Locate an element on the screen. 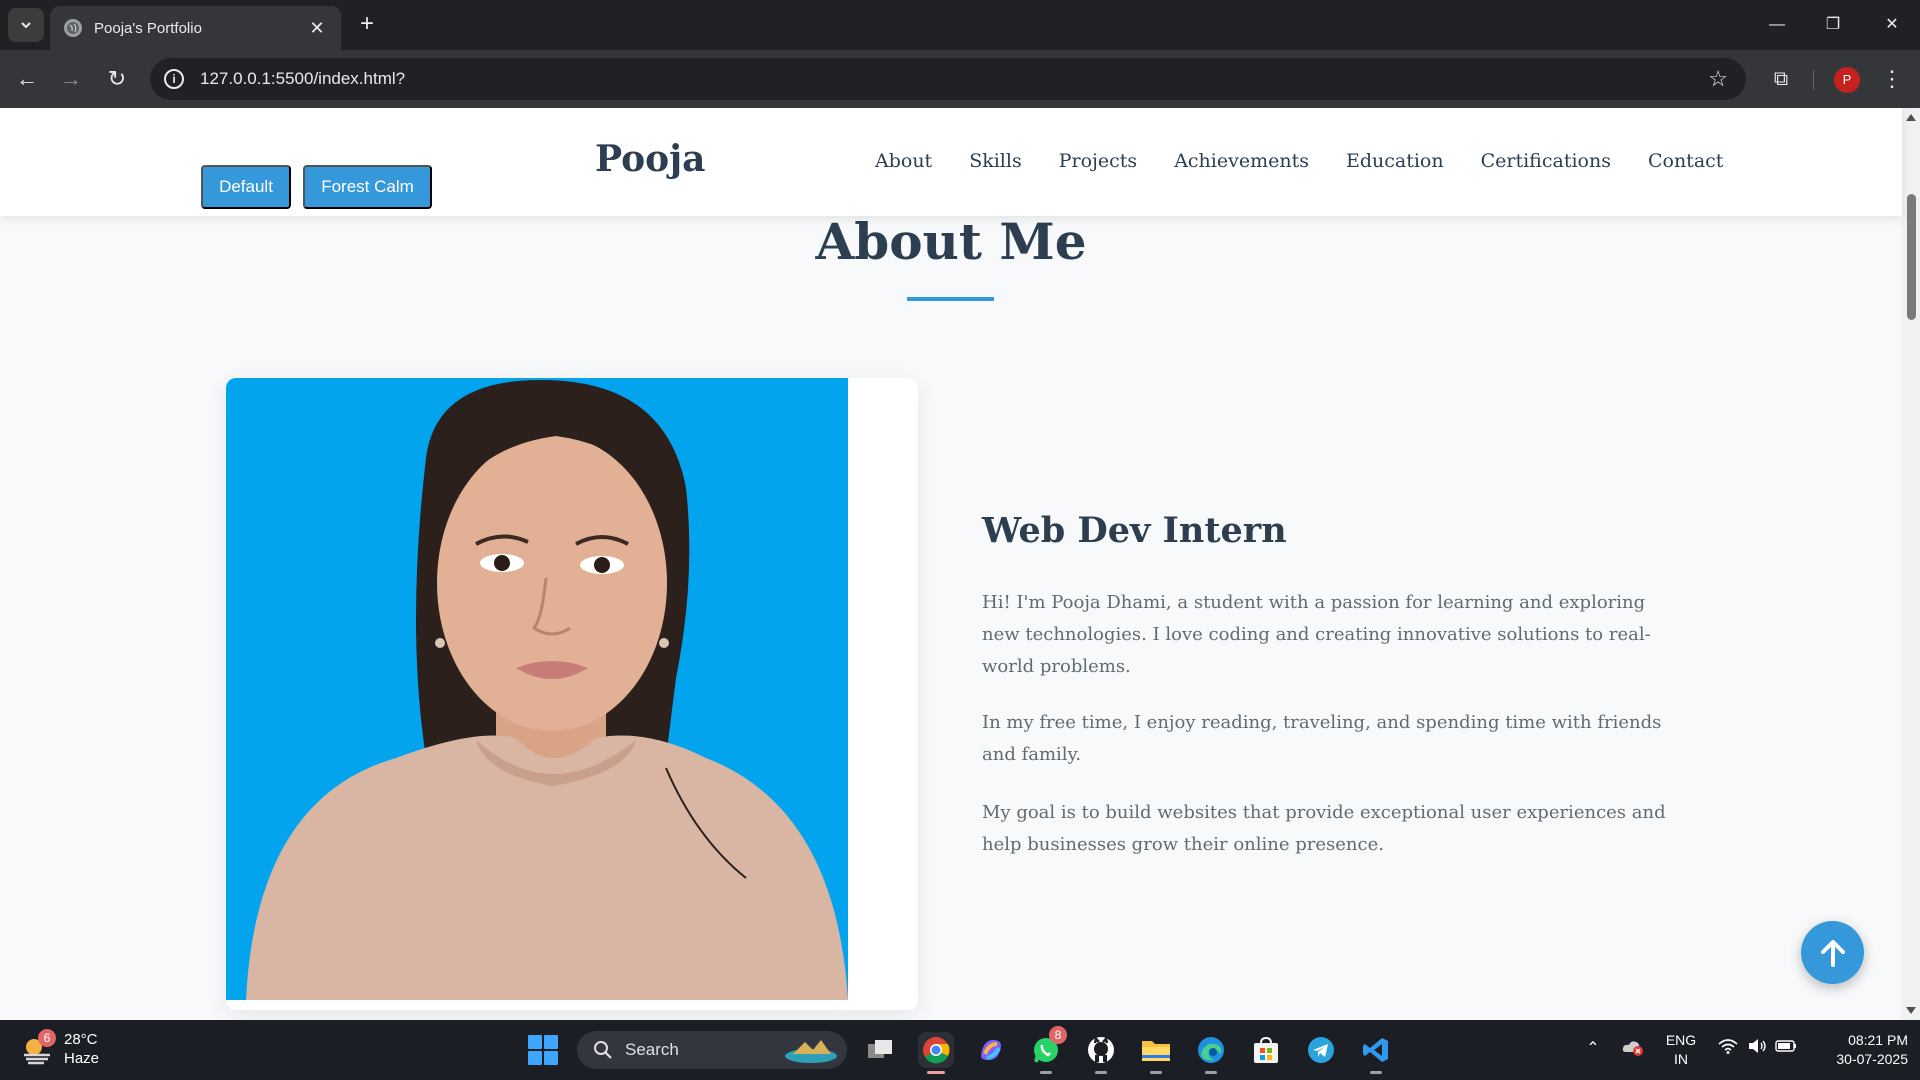  address-bar: i 127.0.0.1:5500/index.html? ☆ is located at coordinates (948, 79).